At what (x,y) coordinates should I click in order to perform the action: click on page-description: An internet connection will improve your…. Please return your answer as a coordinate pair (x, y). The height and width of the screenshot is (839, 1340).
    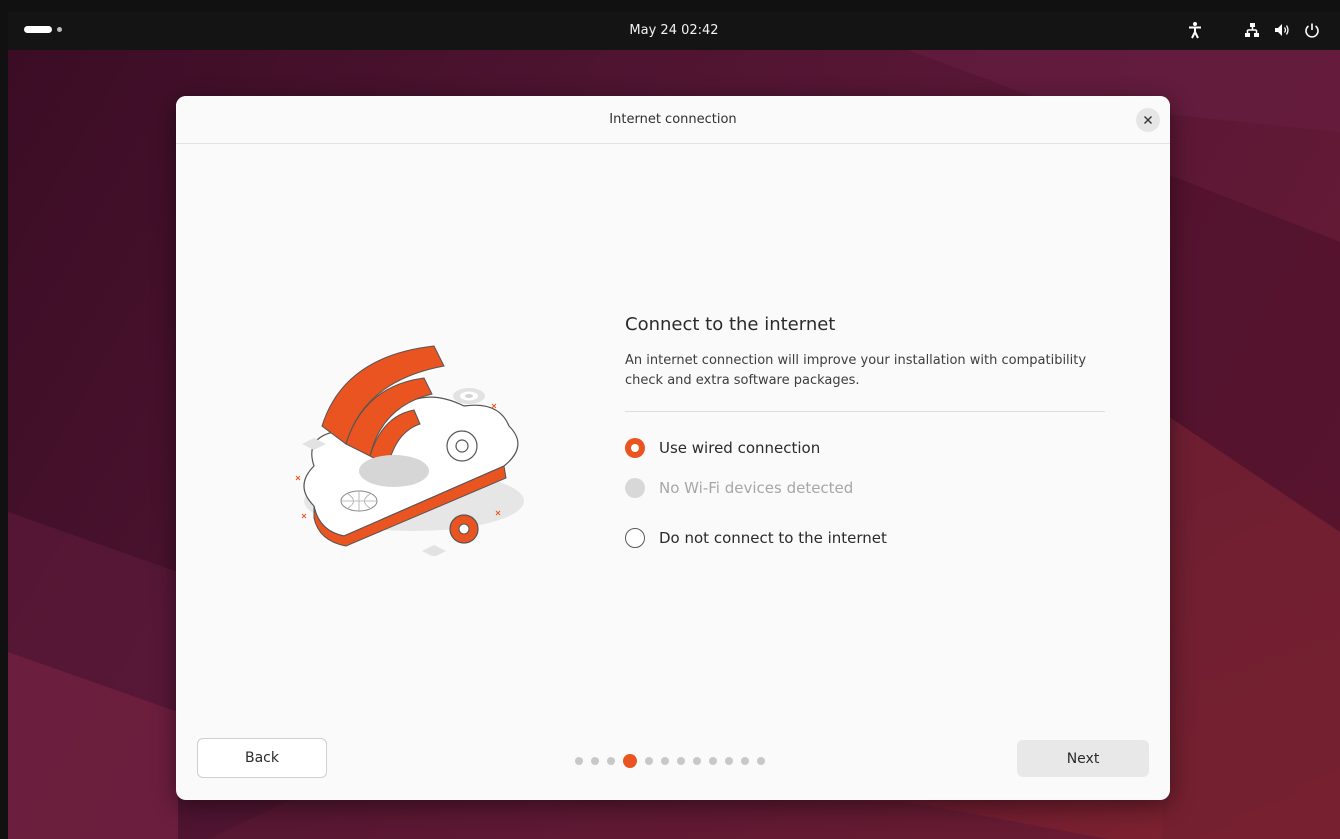
    Looking at the image, I should click on (856, 370).